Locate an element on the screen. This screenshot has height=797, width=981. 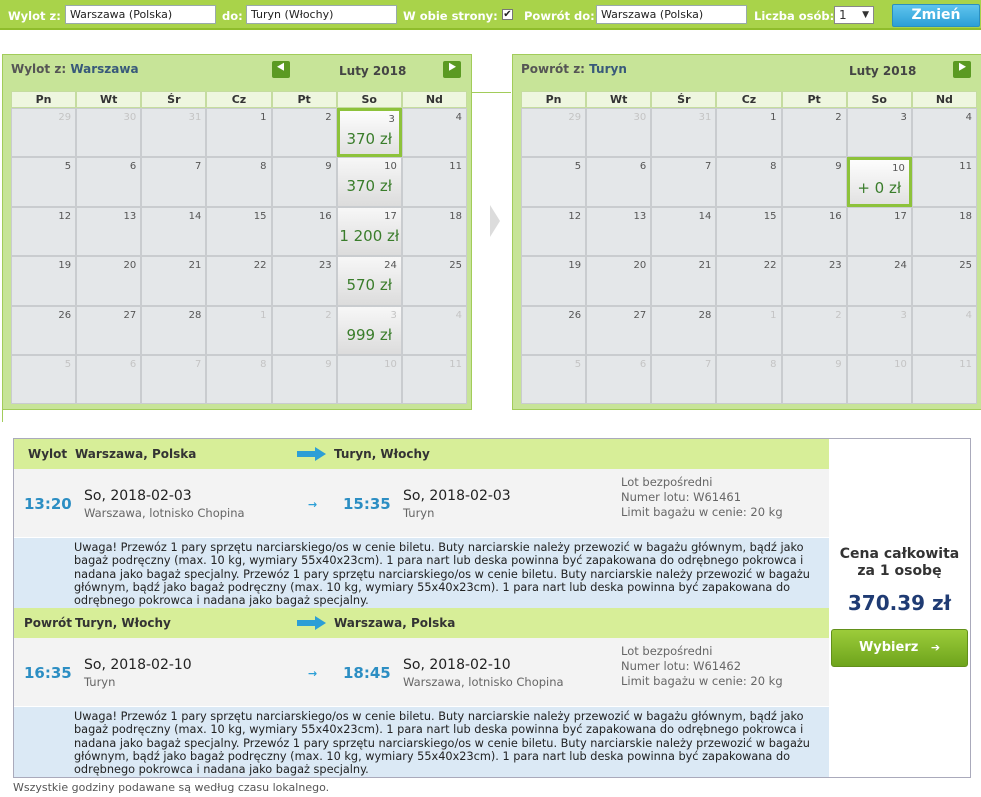
people-select: 1 ▼ is located at coordinates (854, 15).